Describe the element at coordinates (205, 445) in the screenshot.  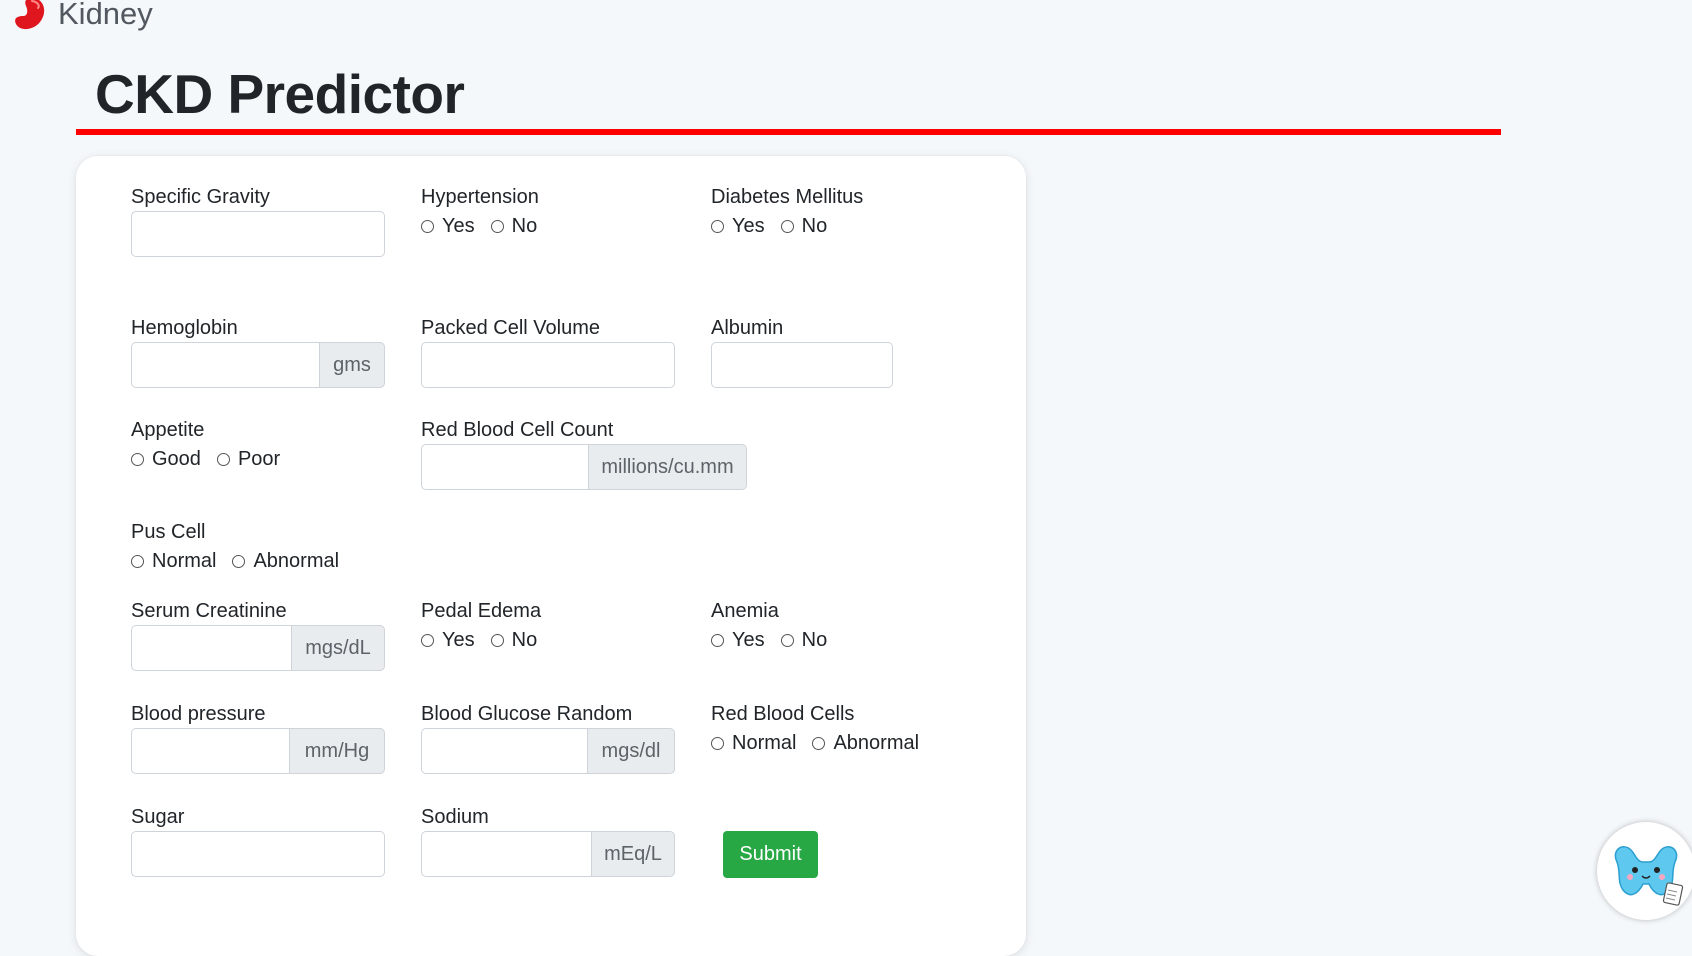
I see `field-appetite: Appetite Good Poor` at that location.